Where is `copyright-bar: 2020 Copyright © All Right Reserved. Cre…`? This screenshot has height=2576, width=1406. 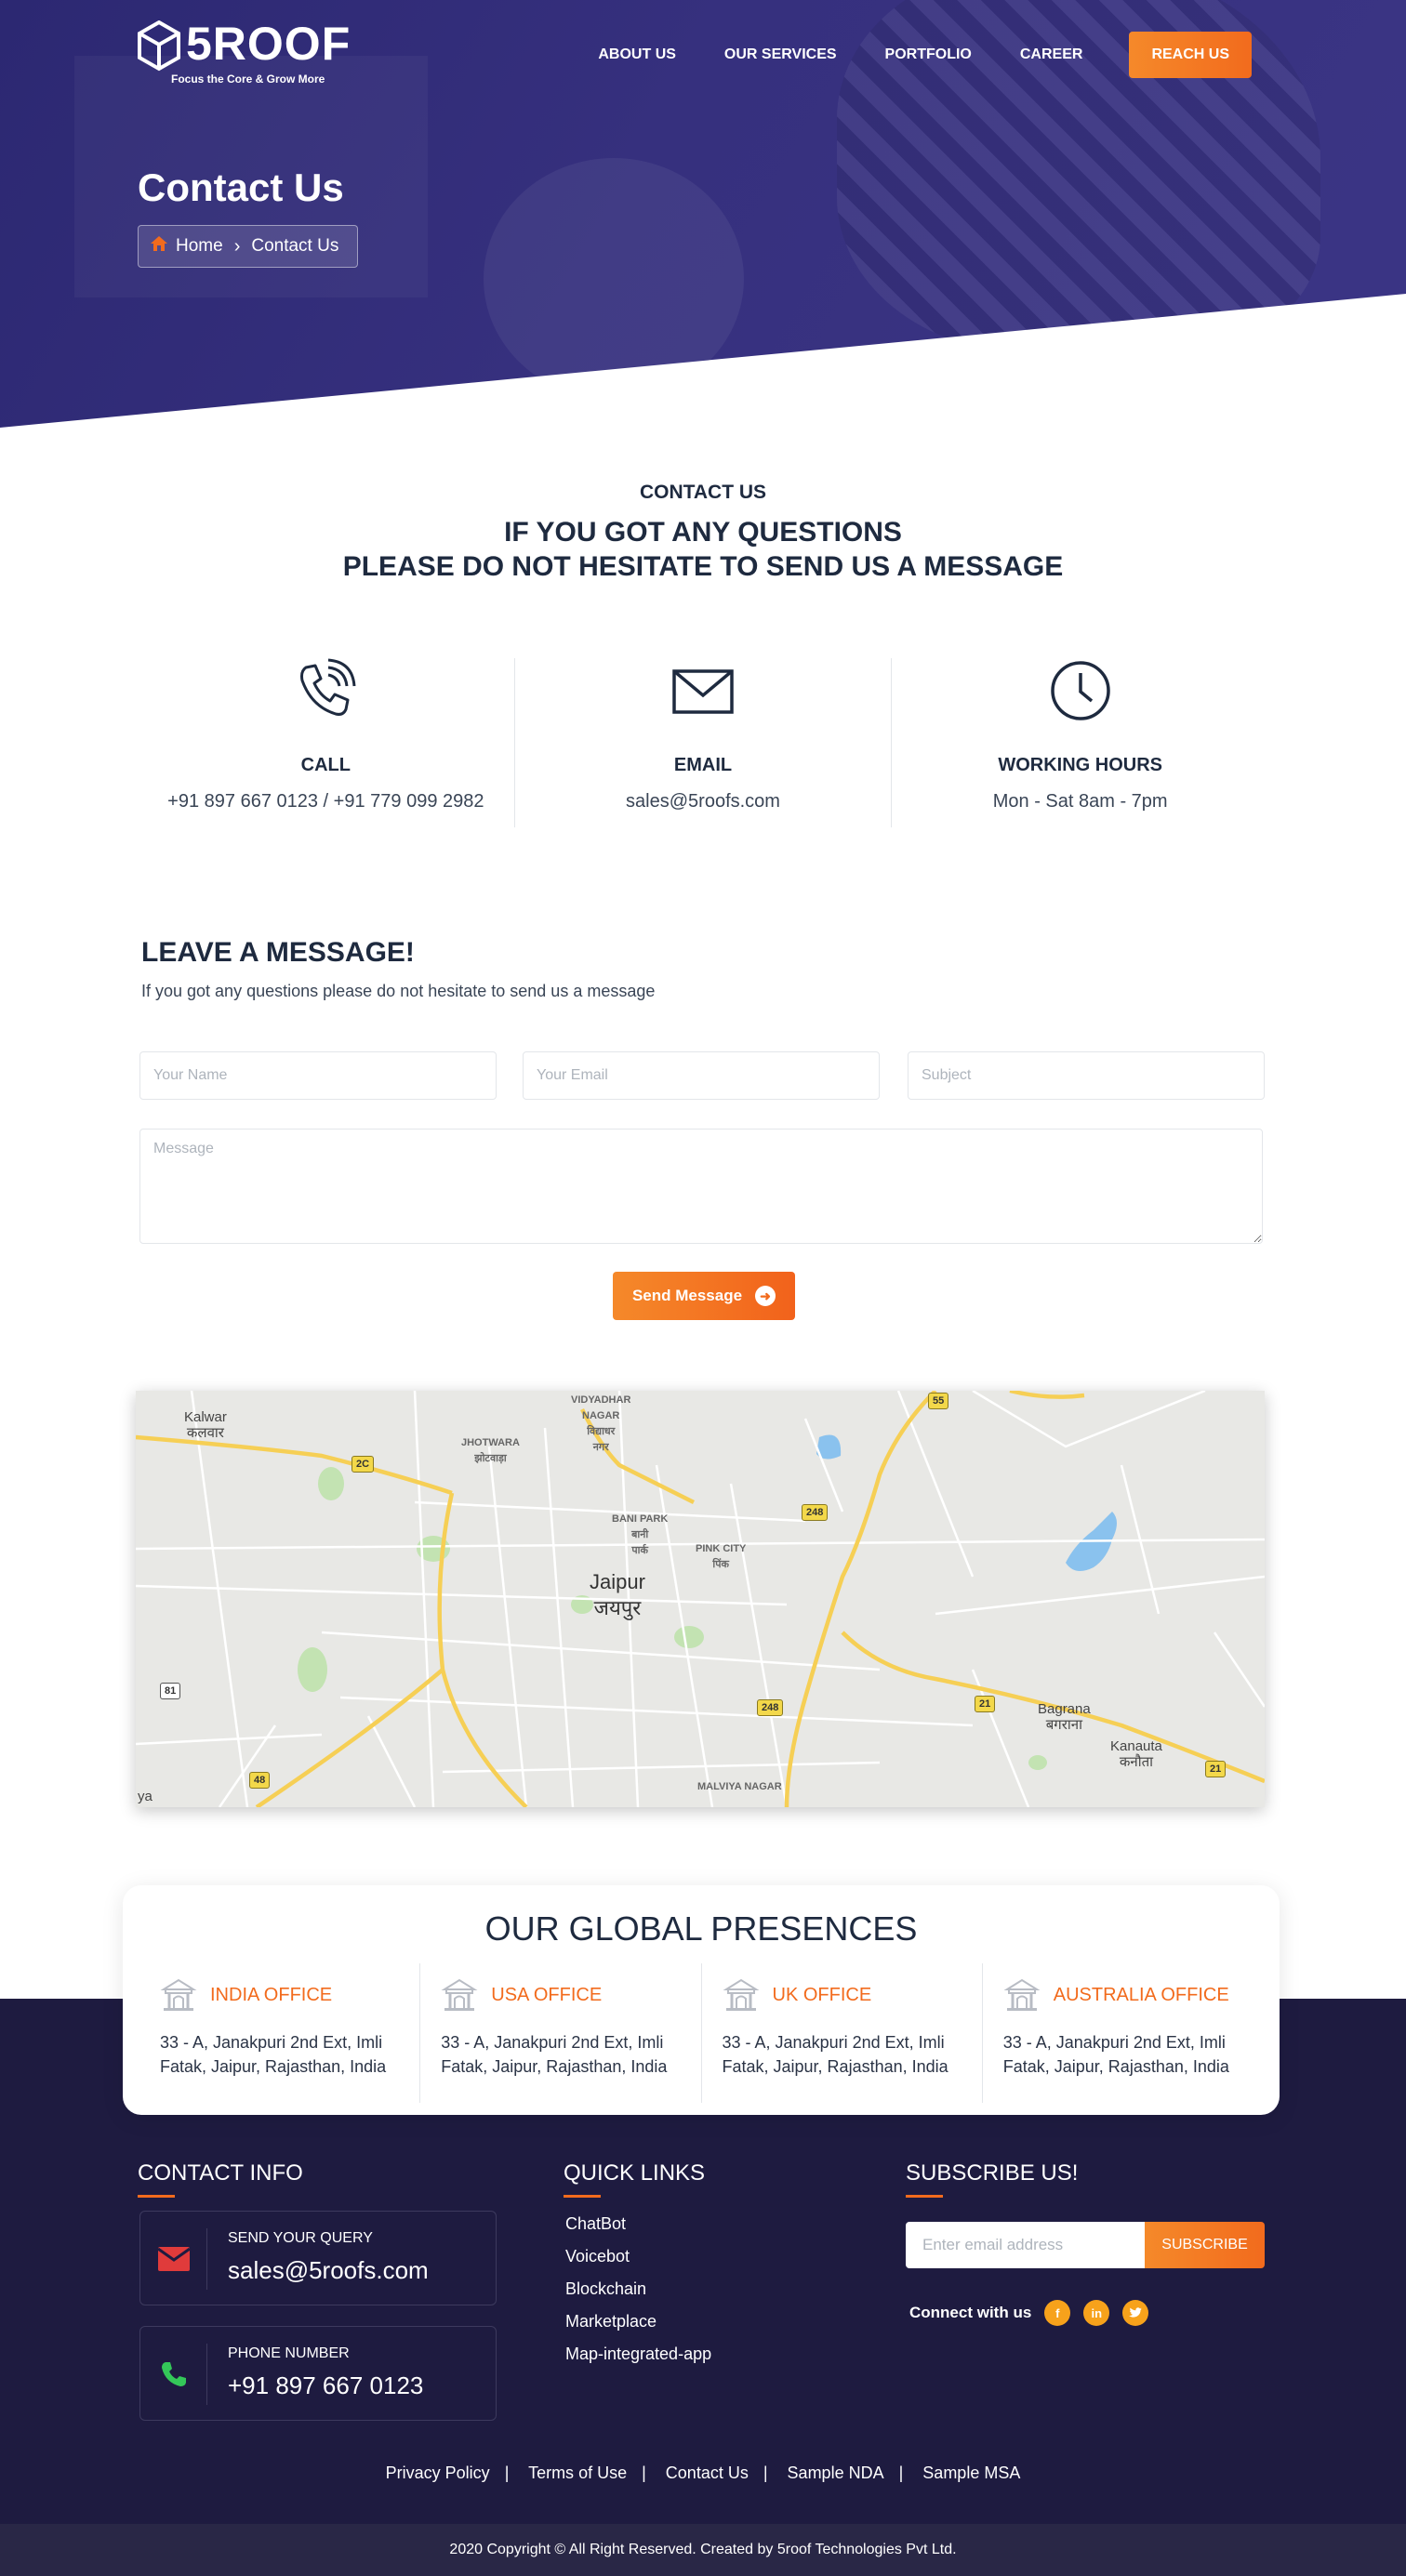 copyright-bar: 2020 Copyright © All Right Reserved. Cre… is located at coordinates (703, 2550).